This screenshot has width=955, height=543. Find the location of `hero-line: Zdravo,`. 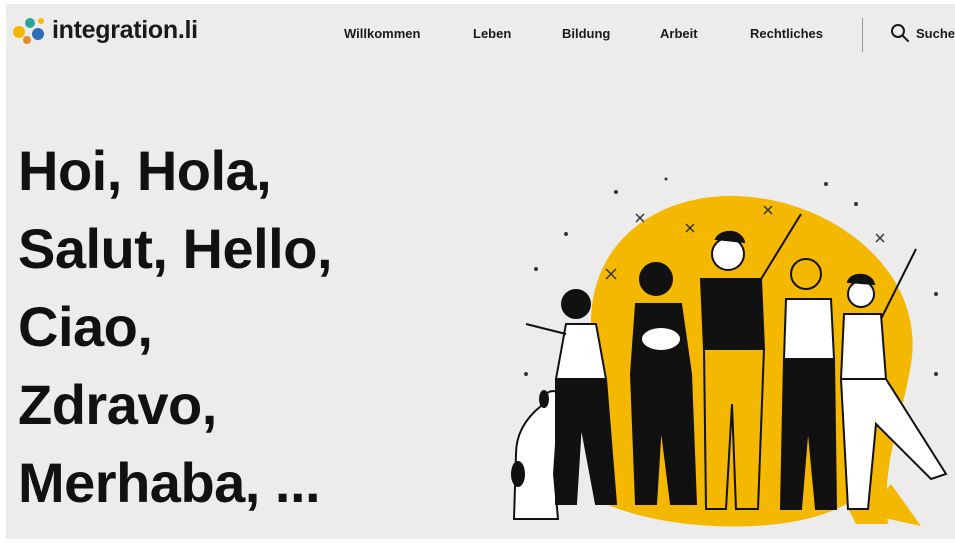

hero-line: Zdravo, is located at coordinates (117, 404).